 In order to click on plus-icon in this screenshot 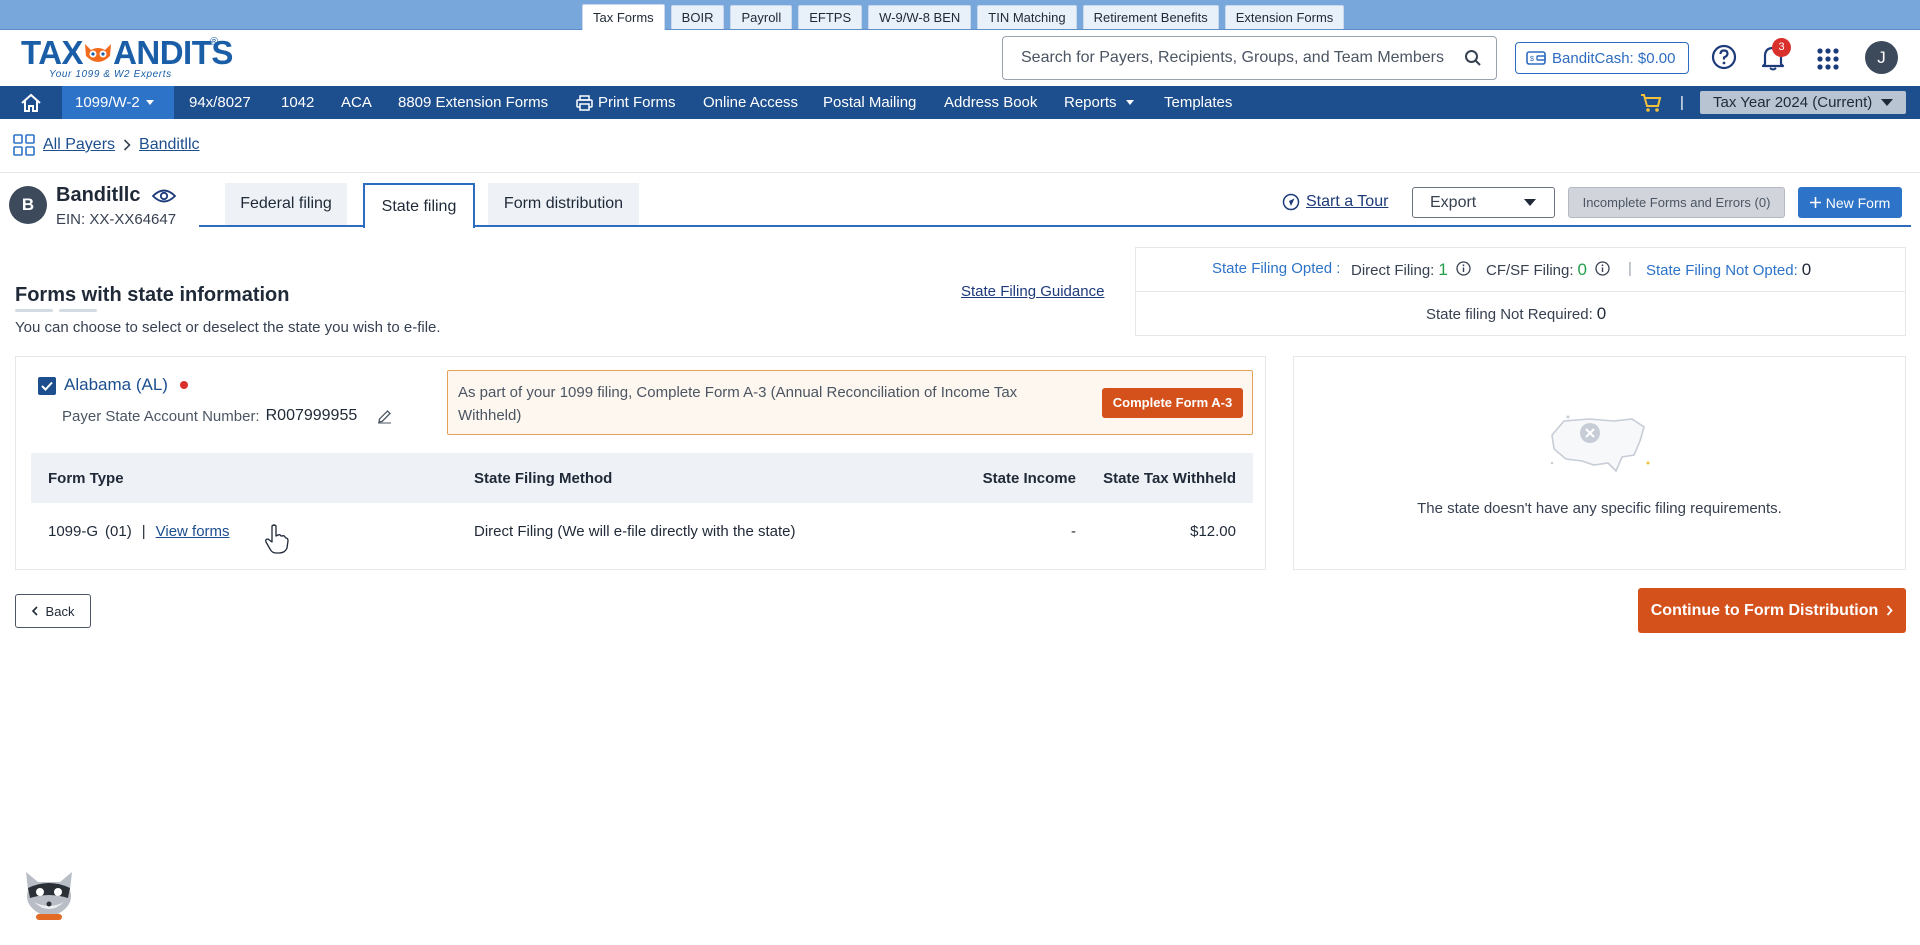, I will do `click(1815, 202)`.